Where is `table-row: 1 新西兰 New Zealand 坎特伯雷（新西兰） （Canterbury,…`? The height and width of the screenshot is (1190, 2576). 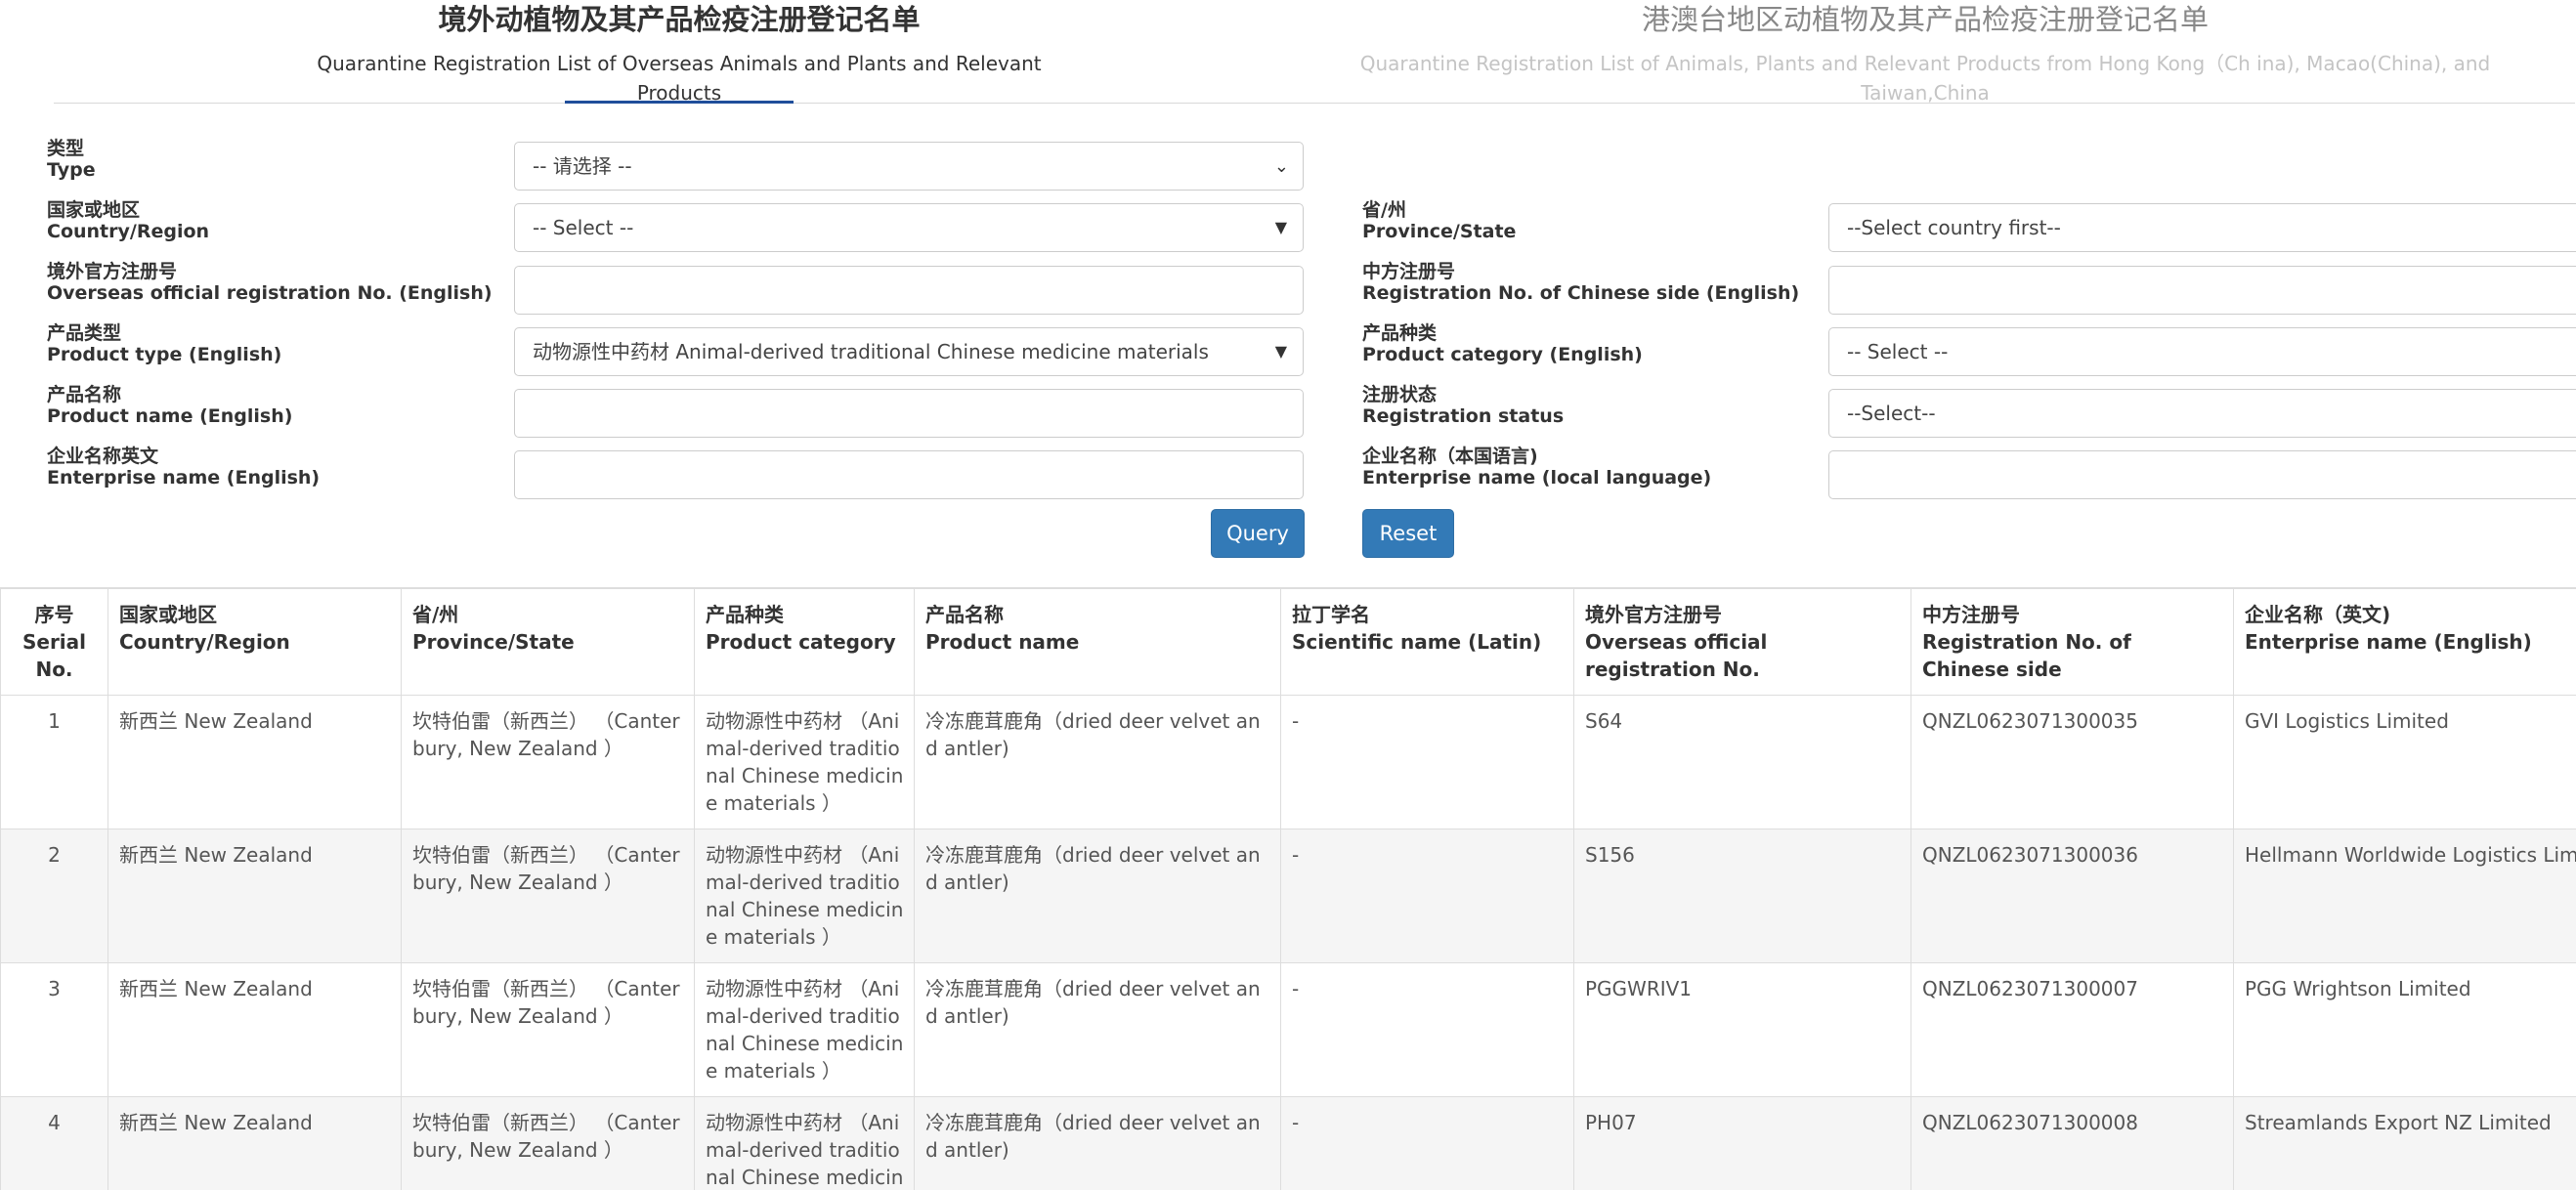 table-row: 1 新西兰 New Zealand 坎特伯雷（新西兰） （Canterbury,… is located at coordinates (1288, 762).